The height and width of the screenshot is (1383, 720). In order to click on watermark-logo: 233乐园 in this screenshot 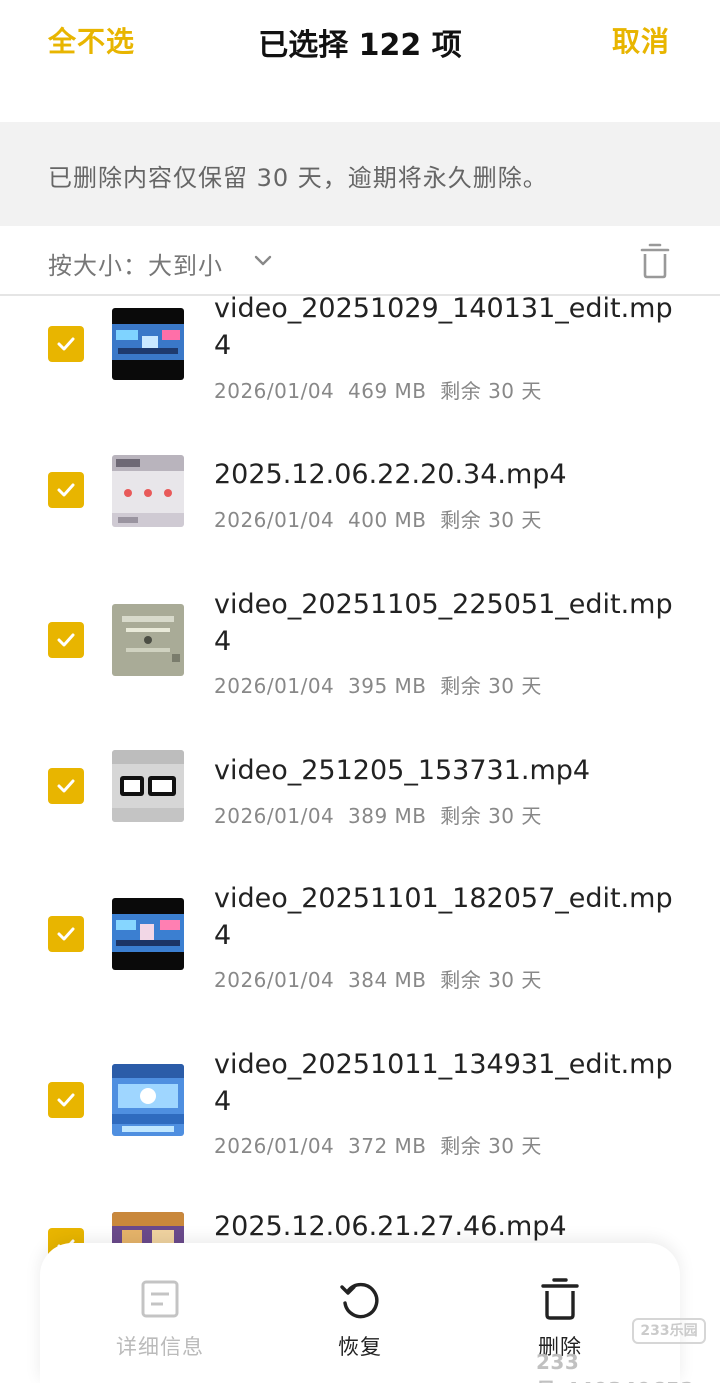, I will do `click(669, 1331)`.